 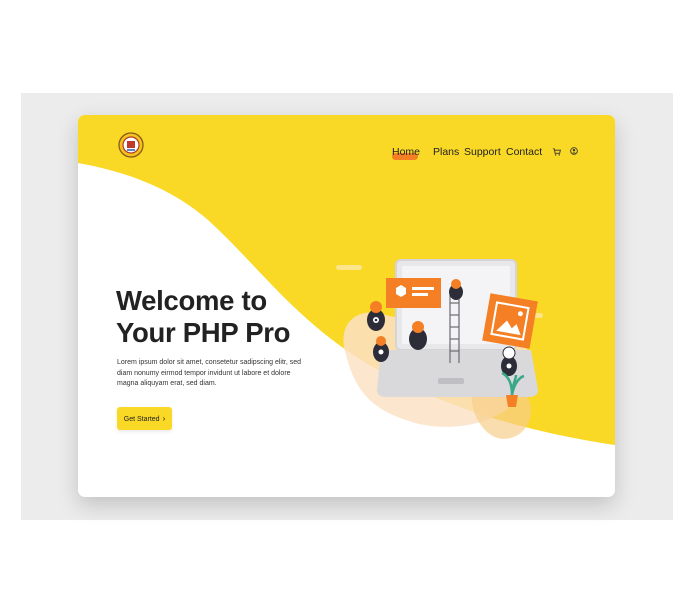 I want to click on cart-icon, so click(x=556, y=152).